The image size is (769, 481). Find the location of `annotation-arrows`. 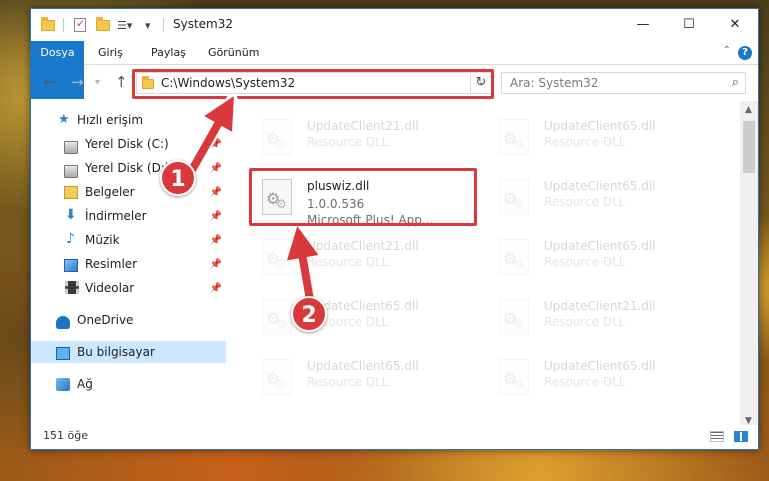

annotation-arrows is located at coordinates (252, 200).